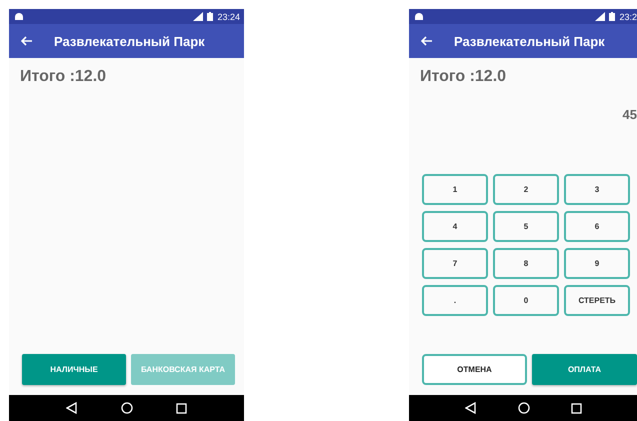 The image size is (637, 421). I want to click on keypad-key: 5, so click(526, 226).